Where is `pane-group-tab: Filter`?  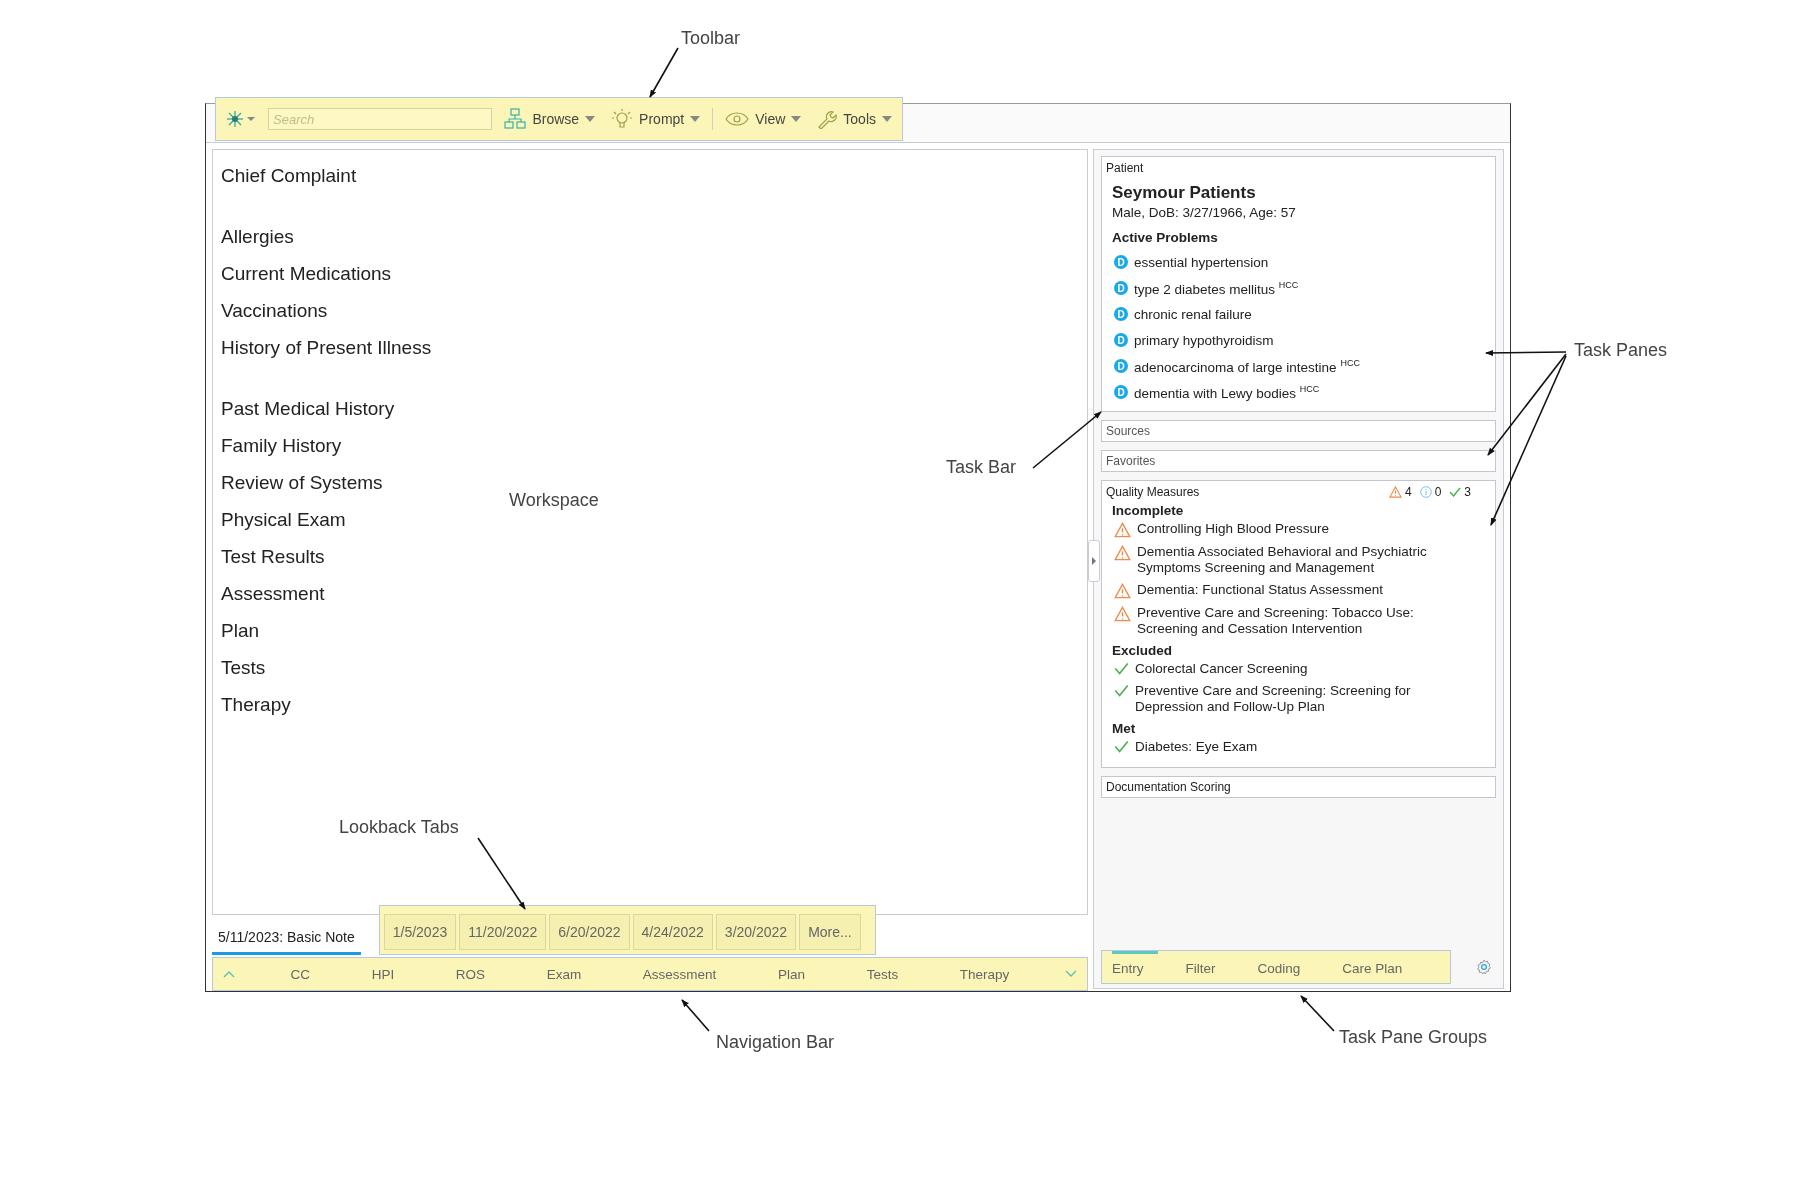
pane-group-tab: Filter is located at coordinates (1207, 967).